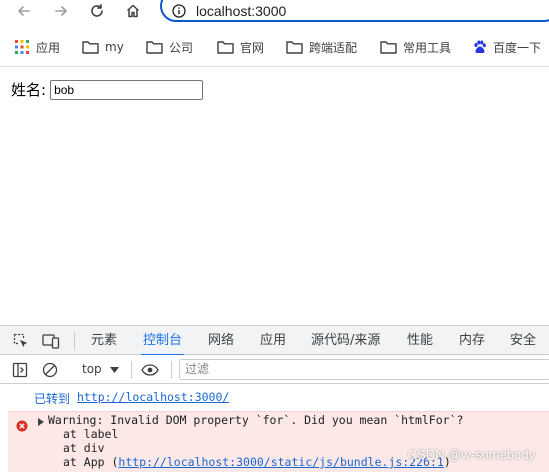 The width and height of the screenshot is (549, 472). Describe the element at coordinates (22, 47) in the screenshot. I see `apps-grid-icon` at that location.